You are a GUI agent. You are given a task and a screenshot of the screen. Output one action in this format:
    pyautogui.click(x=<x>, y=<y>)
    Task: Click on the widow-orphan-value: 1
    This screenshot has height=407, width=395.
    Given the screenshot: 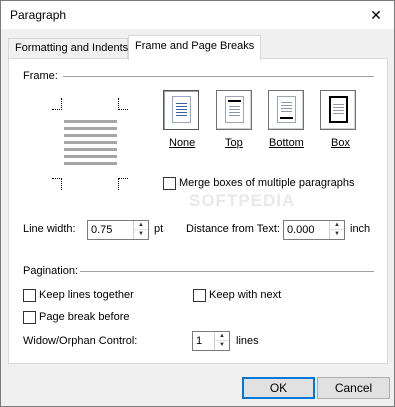 What is the action you would take?
    pyautogui.click(x=199, y=341)
    